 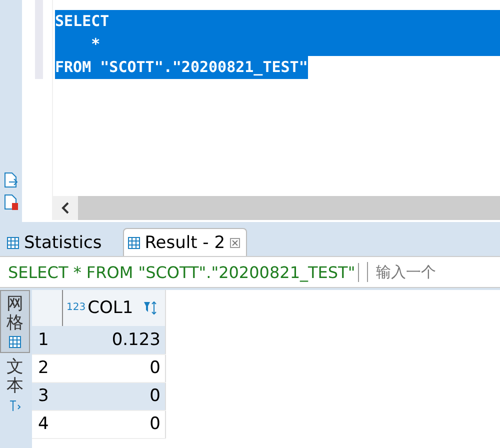 What do you see at coordinates (15, 406) in the screenshot?
I see `text-view-icon` at bounding box center [15, 406].